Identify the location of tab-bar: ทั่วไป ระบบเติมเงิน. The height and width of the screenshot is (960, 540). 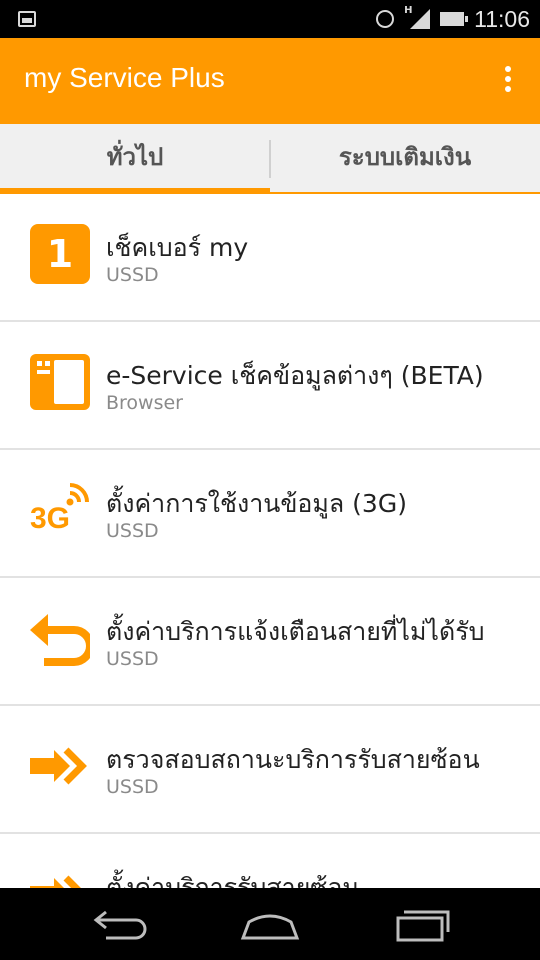
(270, 159).